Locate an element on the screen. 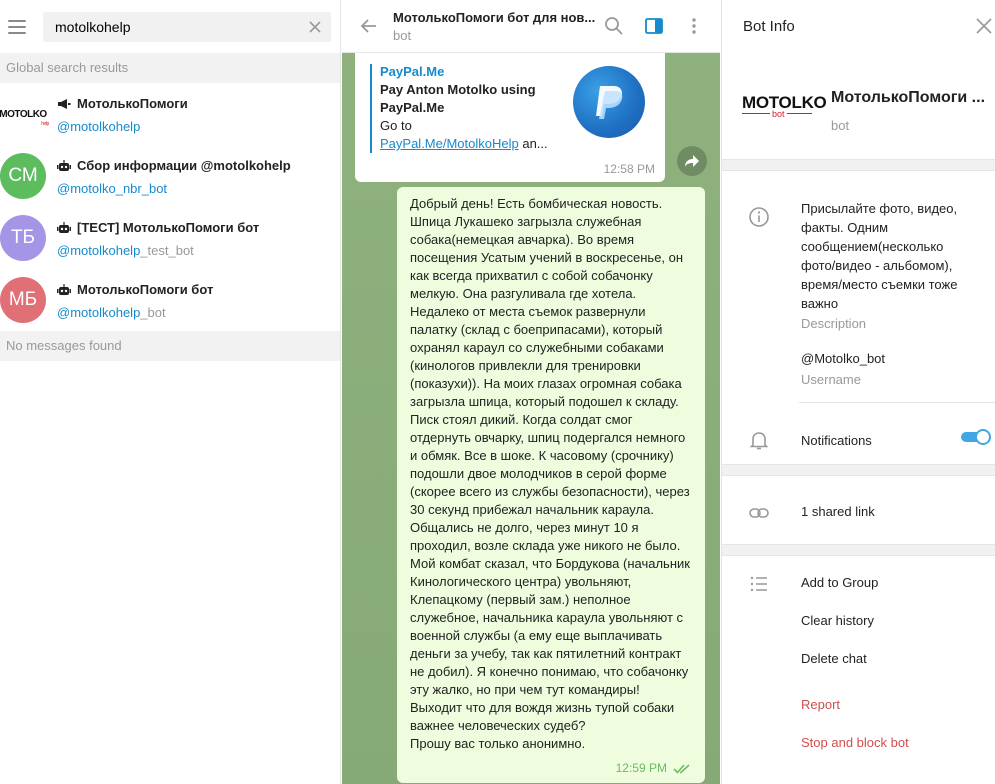 The image size is (995, 784). search-input is located at coordinates (168, 26).